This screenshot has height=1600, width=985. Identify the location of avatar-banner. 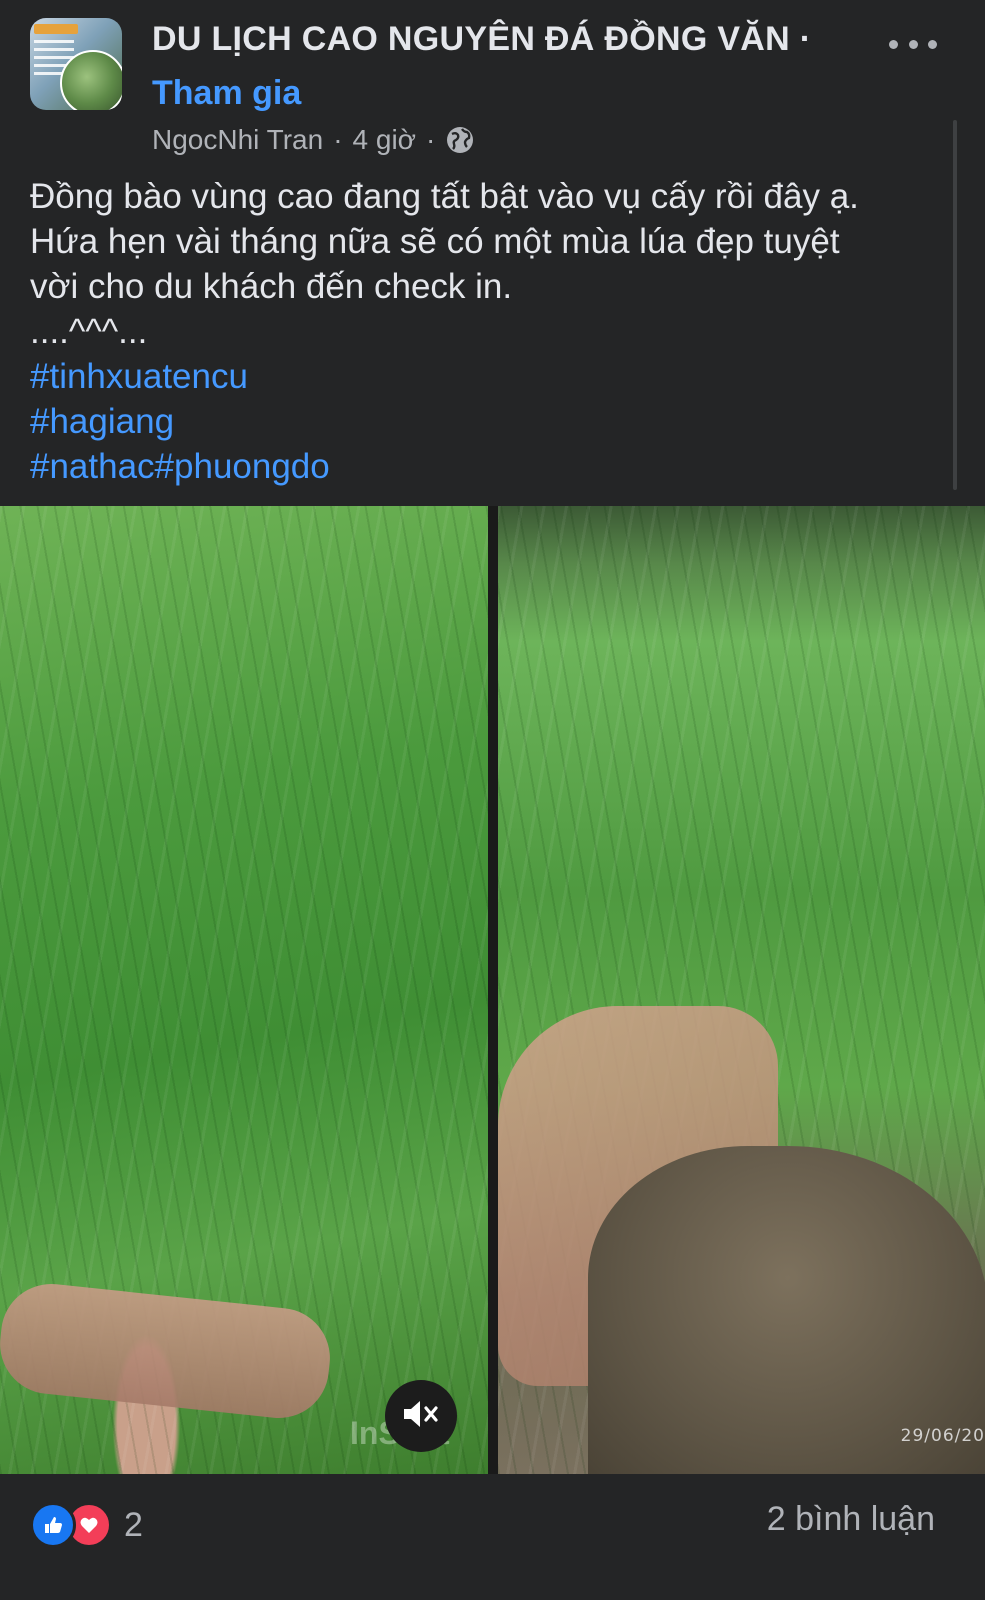
(56, 29).